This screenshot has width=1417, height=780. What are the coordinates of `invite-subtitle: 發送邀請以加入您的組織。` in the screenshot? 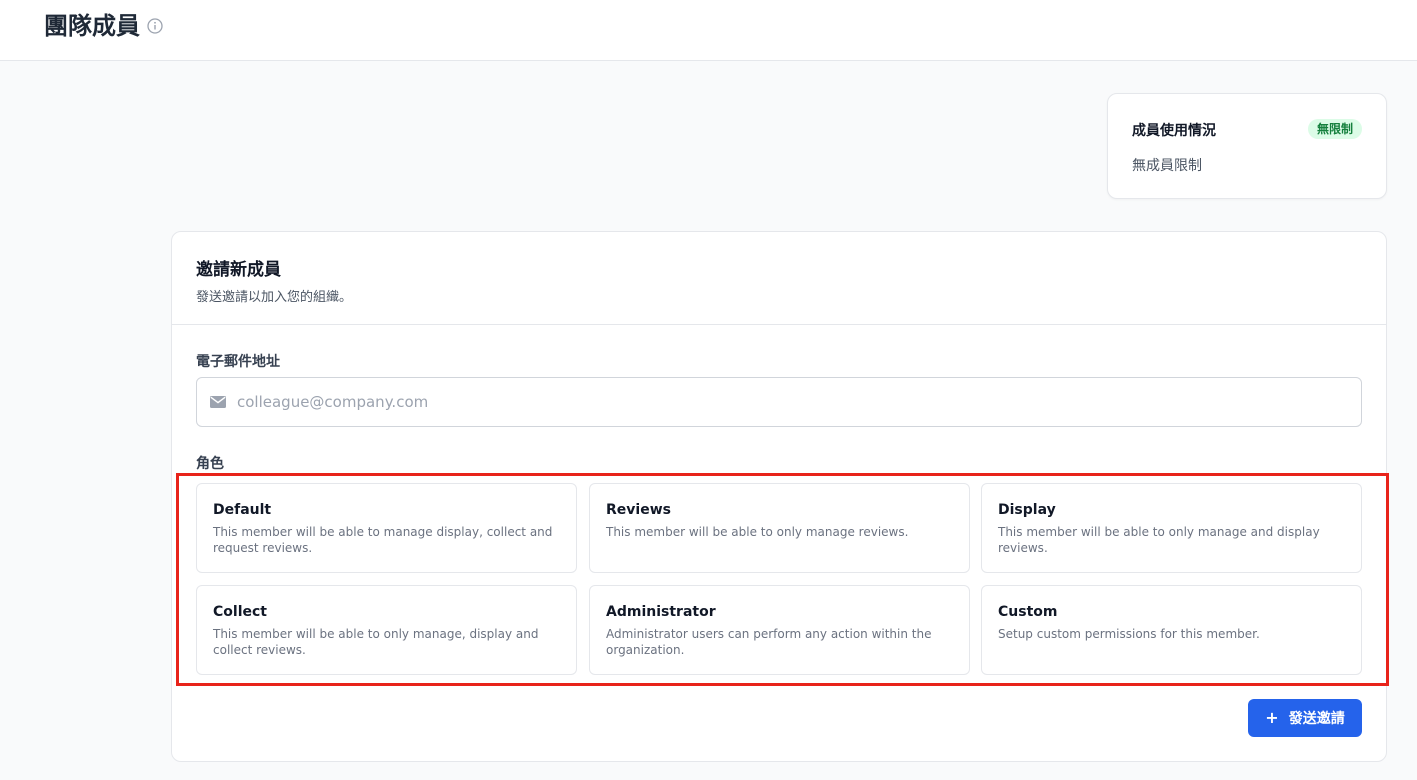 It's located at (274, 297).